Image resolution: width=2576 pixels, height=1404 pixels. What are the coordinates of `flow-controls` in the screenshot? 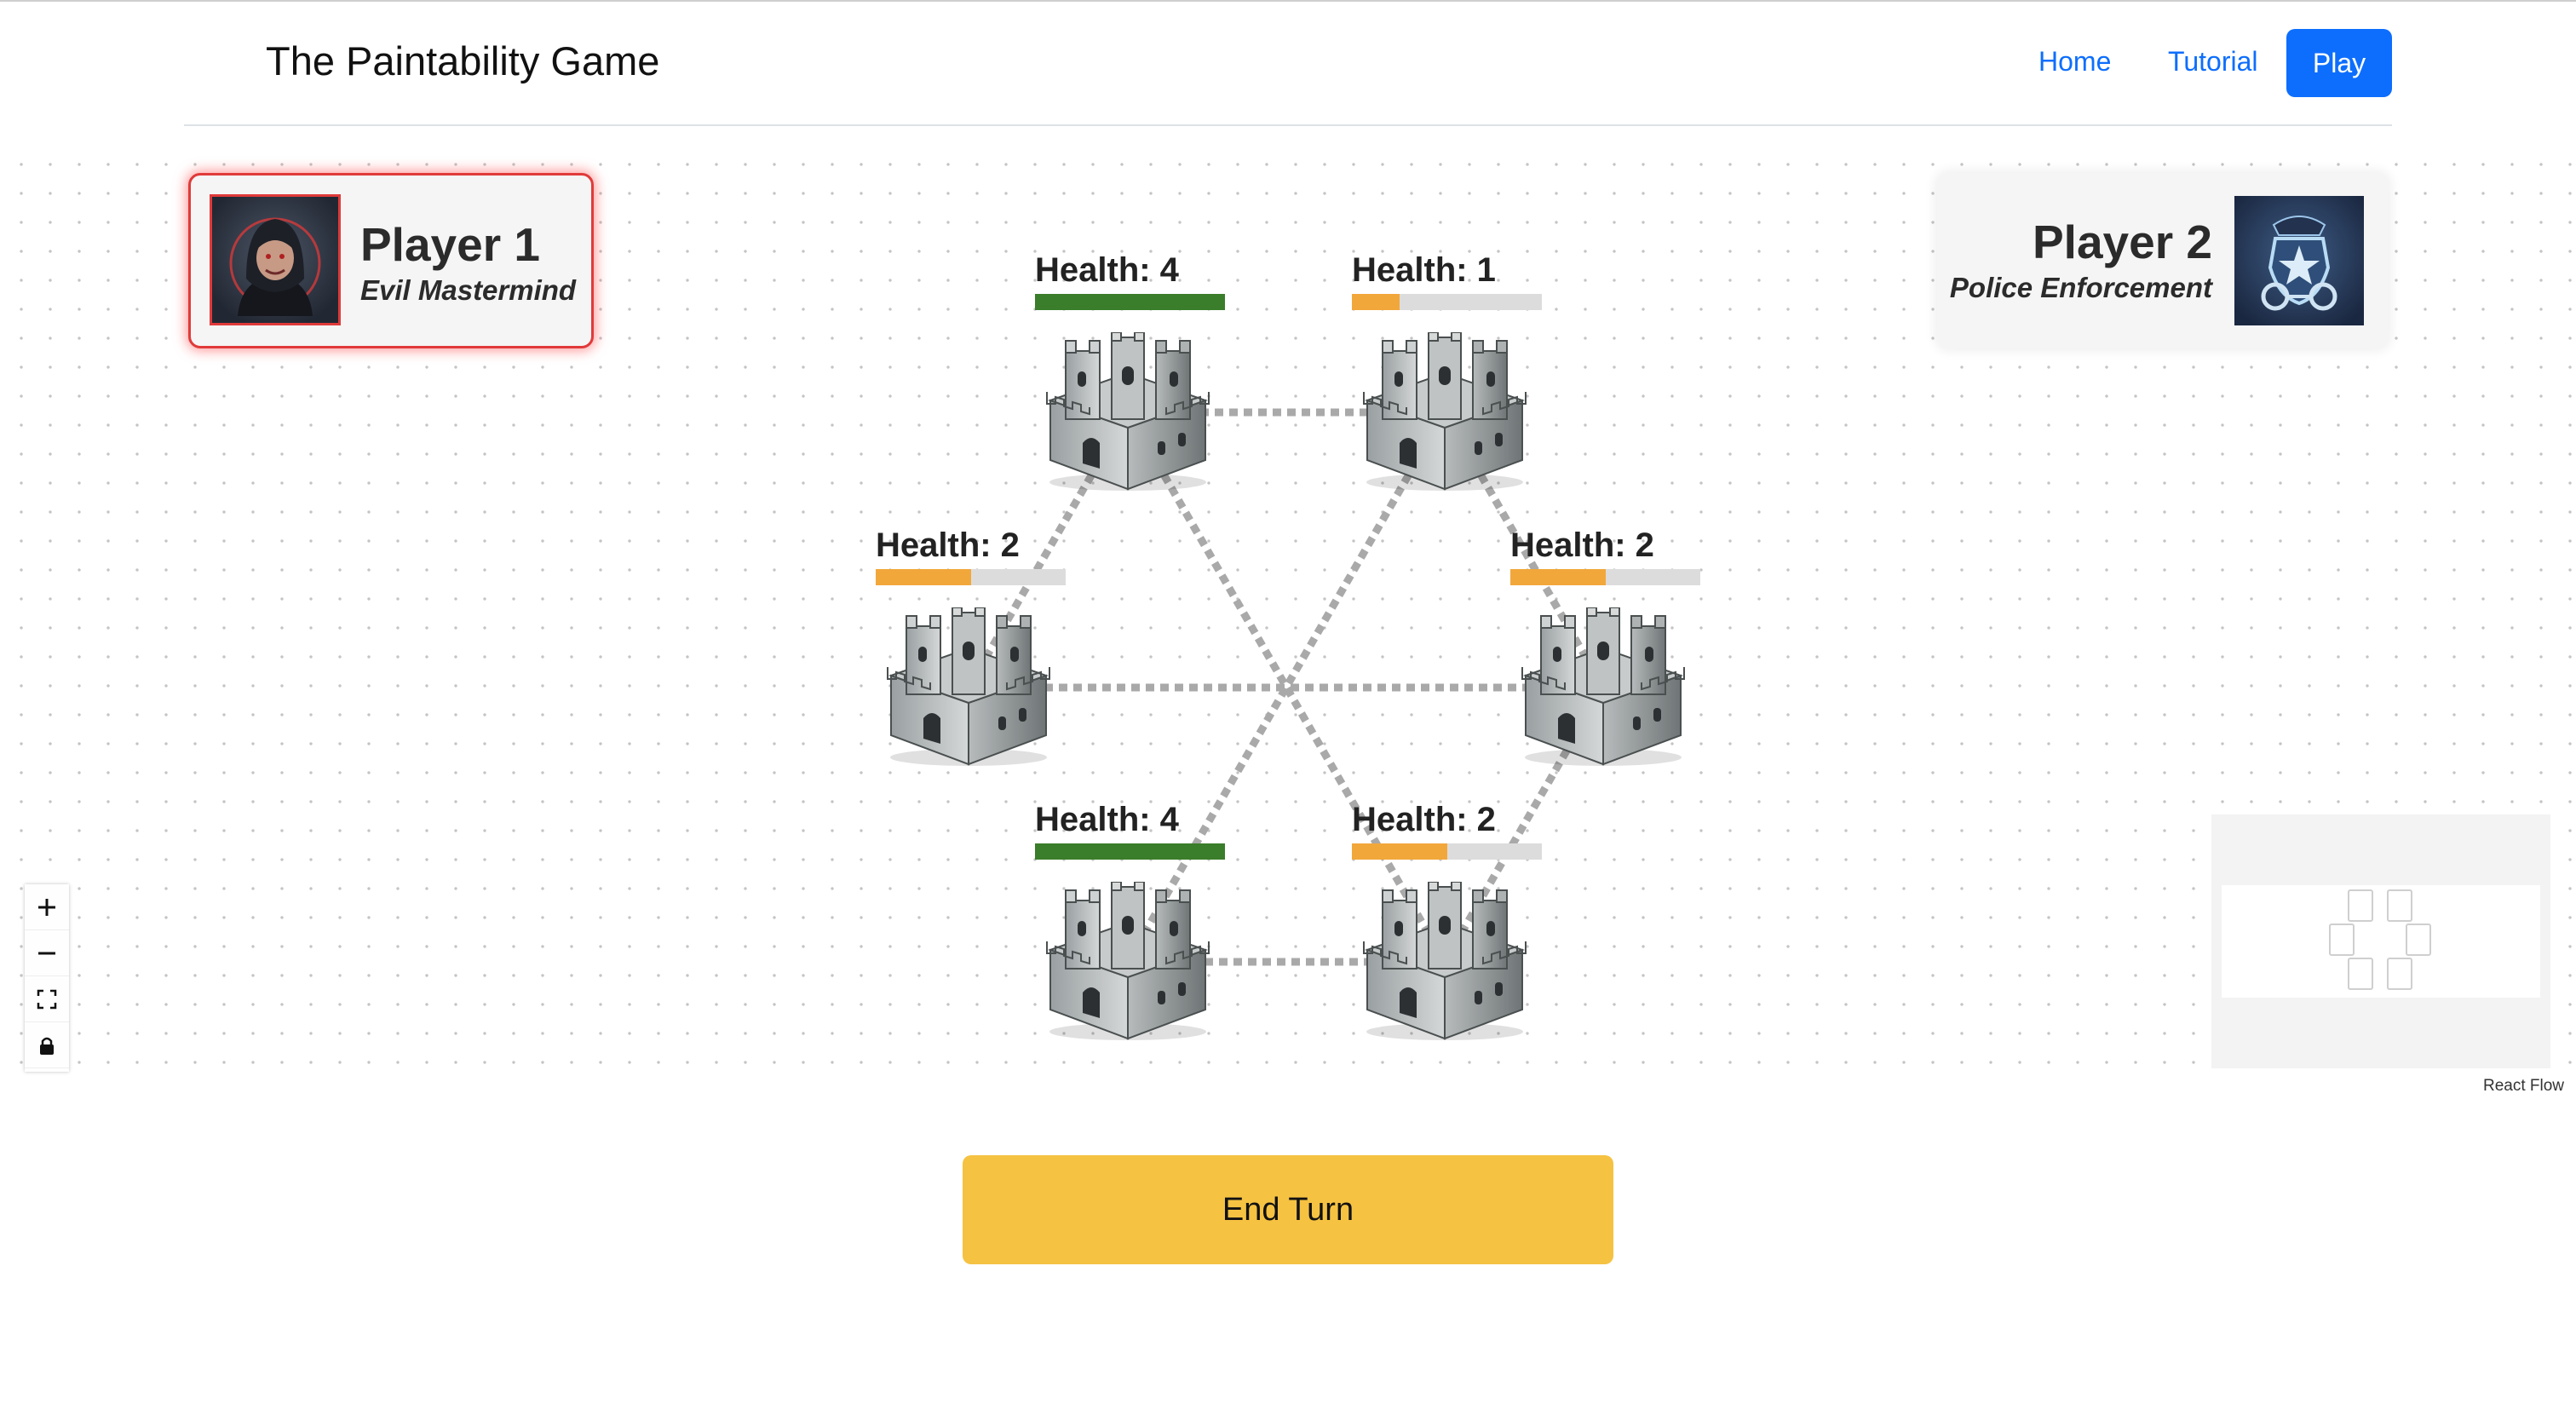 It's located at (47, 978).